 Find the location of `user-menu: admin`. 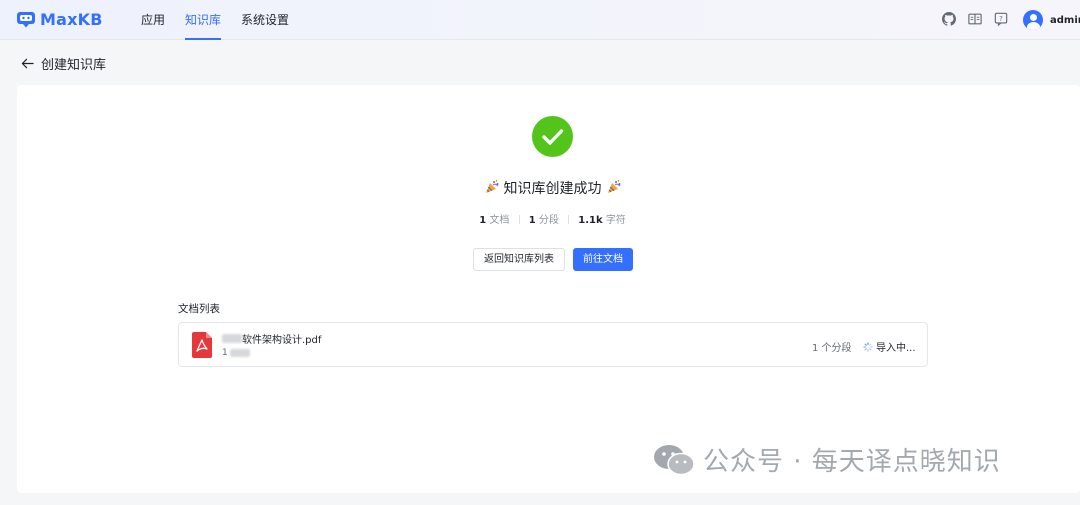

user-menu: admin is located at coordinates (1051, 20).